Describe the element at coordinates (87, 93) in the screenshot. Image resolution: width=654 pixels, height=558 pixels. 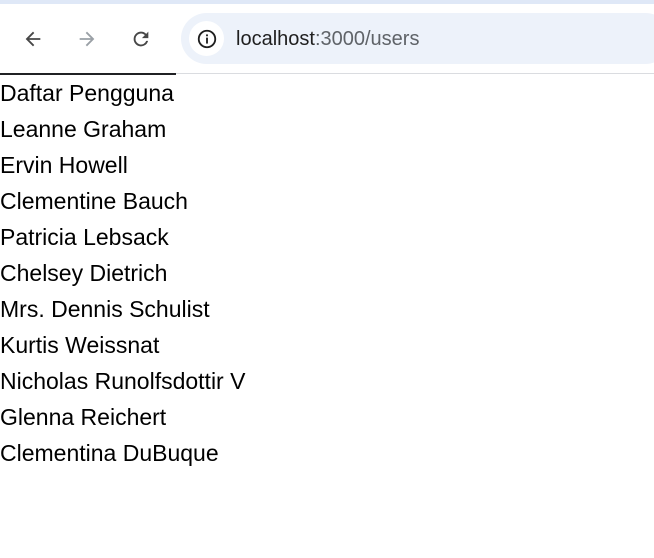
I see `page-title: Daftar Pengguna` at that location.